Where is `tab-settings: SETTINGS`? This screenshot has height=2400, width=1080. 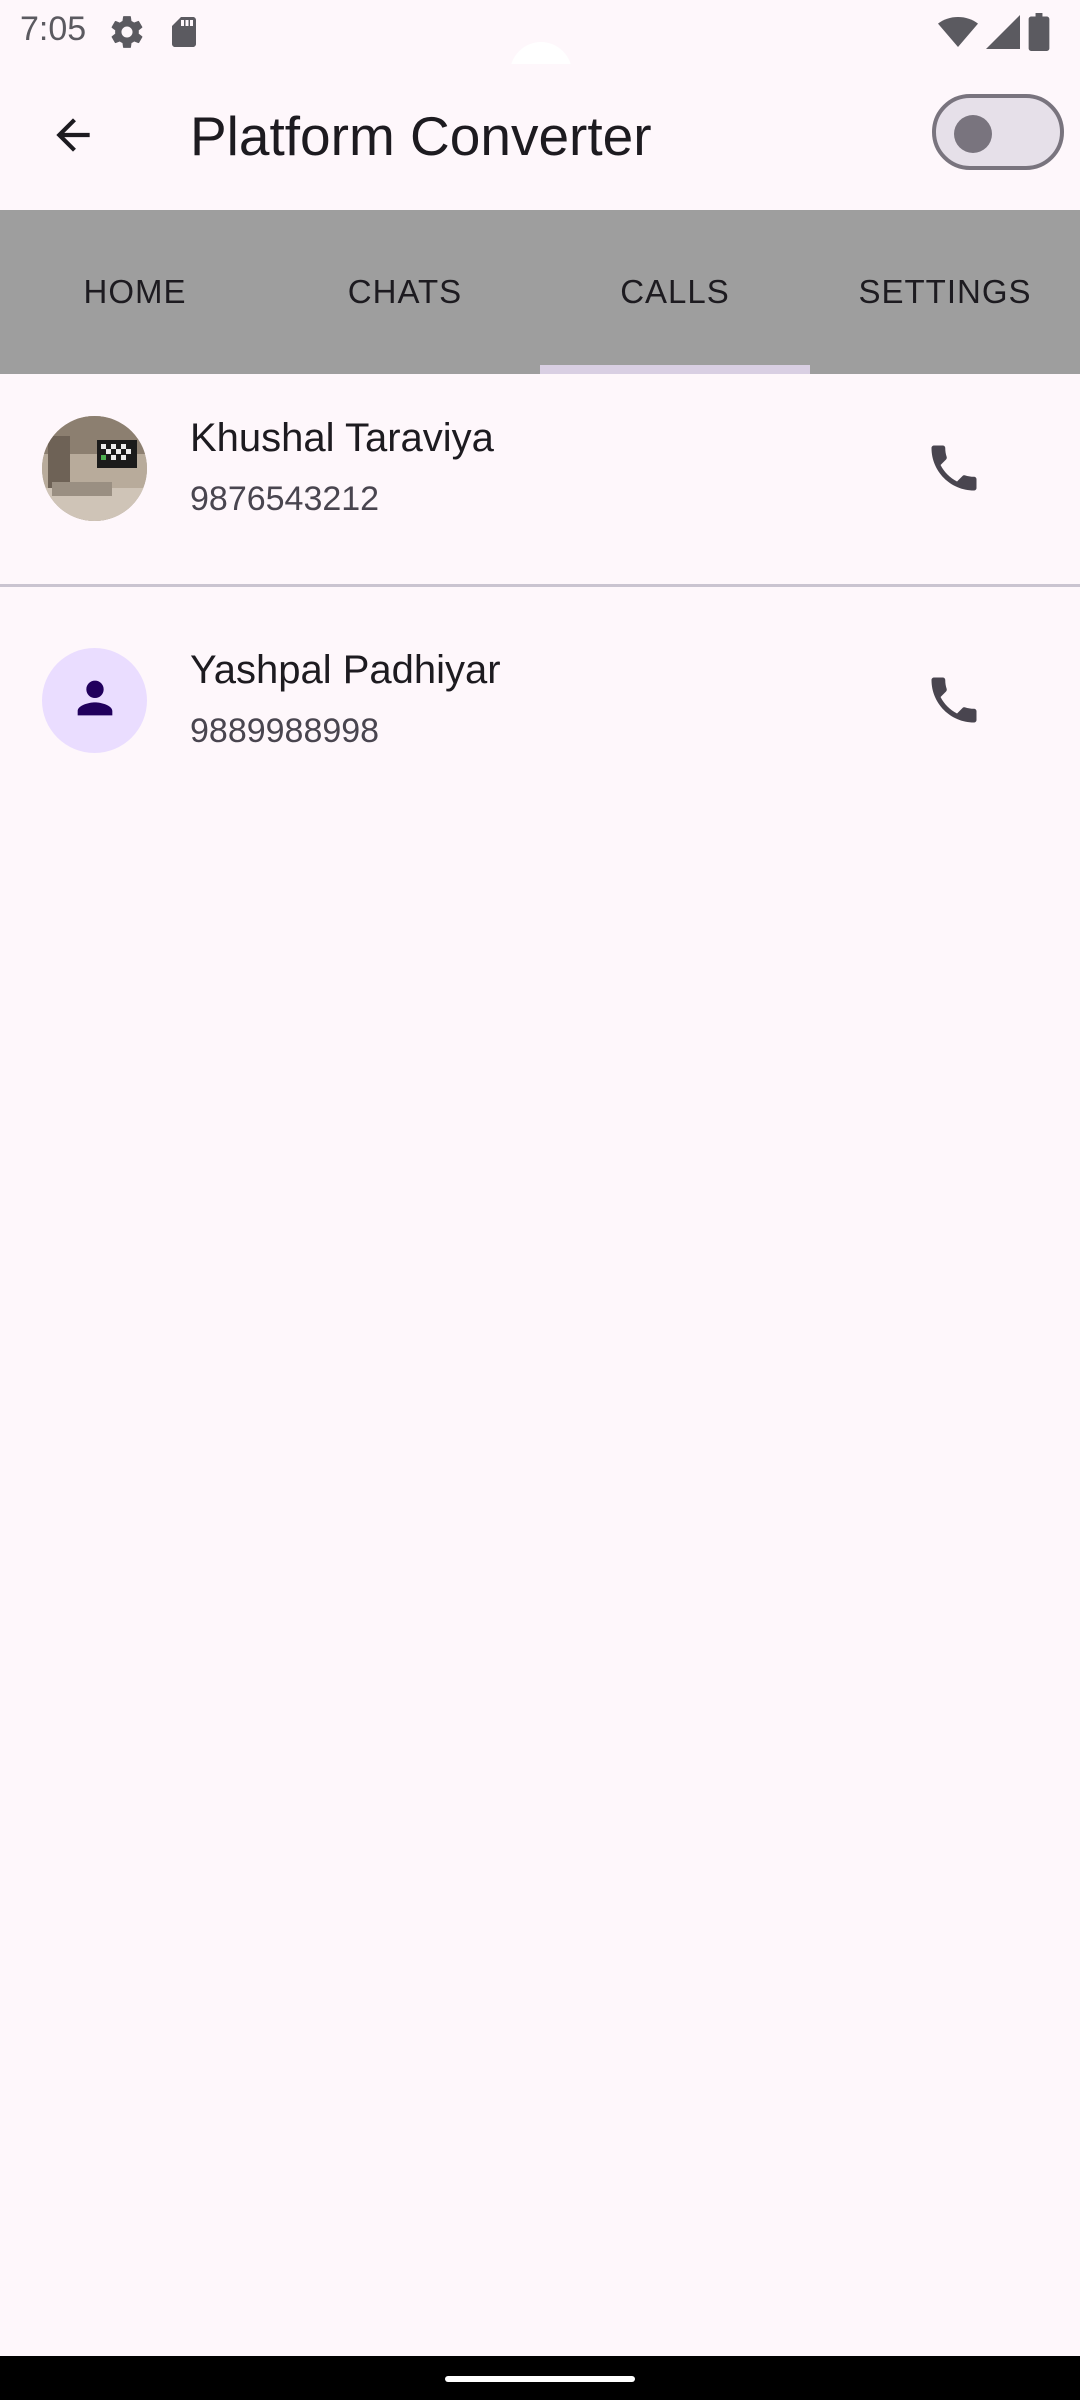
tab-settings: SETTINGS is located at coordinates (945, 292).